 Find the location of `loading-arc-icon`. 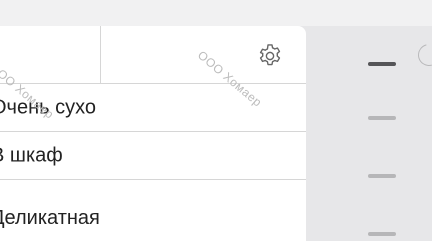

loading-arc-icon is located at coordinates (422, 55).